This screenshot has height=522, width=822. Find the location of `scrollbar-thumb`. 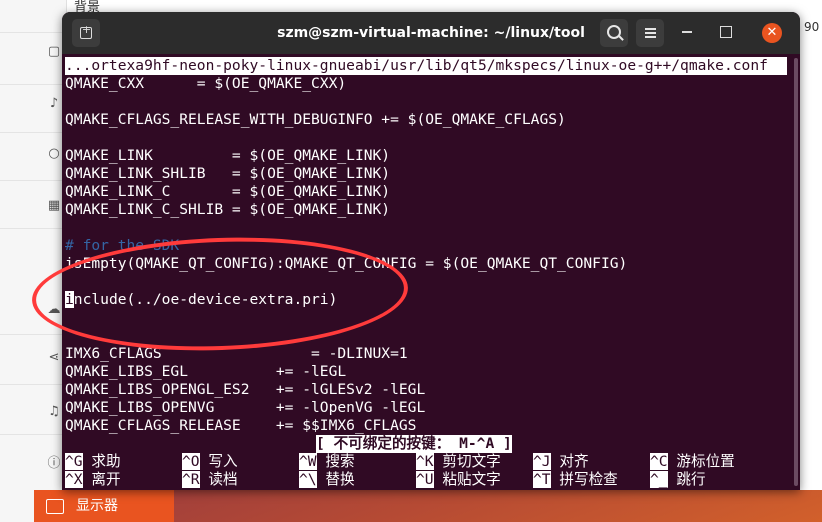

scrollbar-thumb is located at coordinates (796, 272).